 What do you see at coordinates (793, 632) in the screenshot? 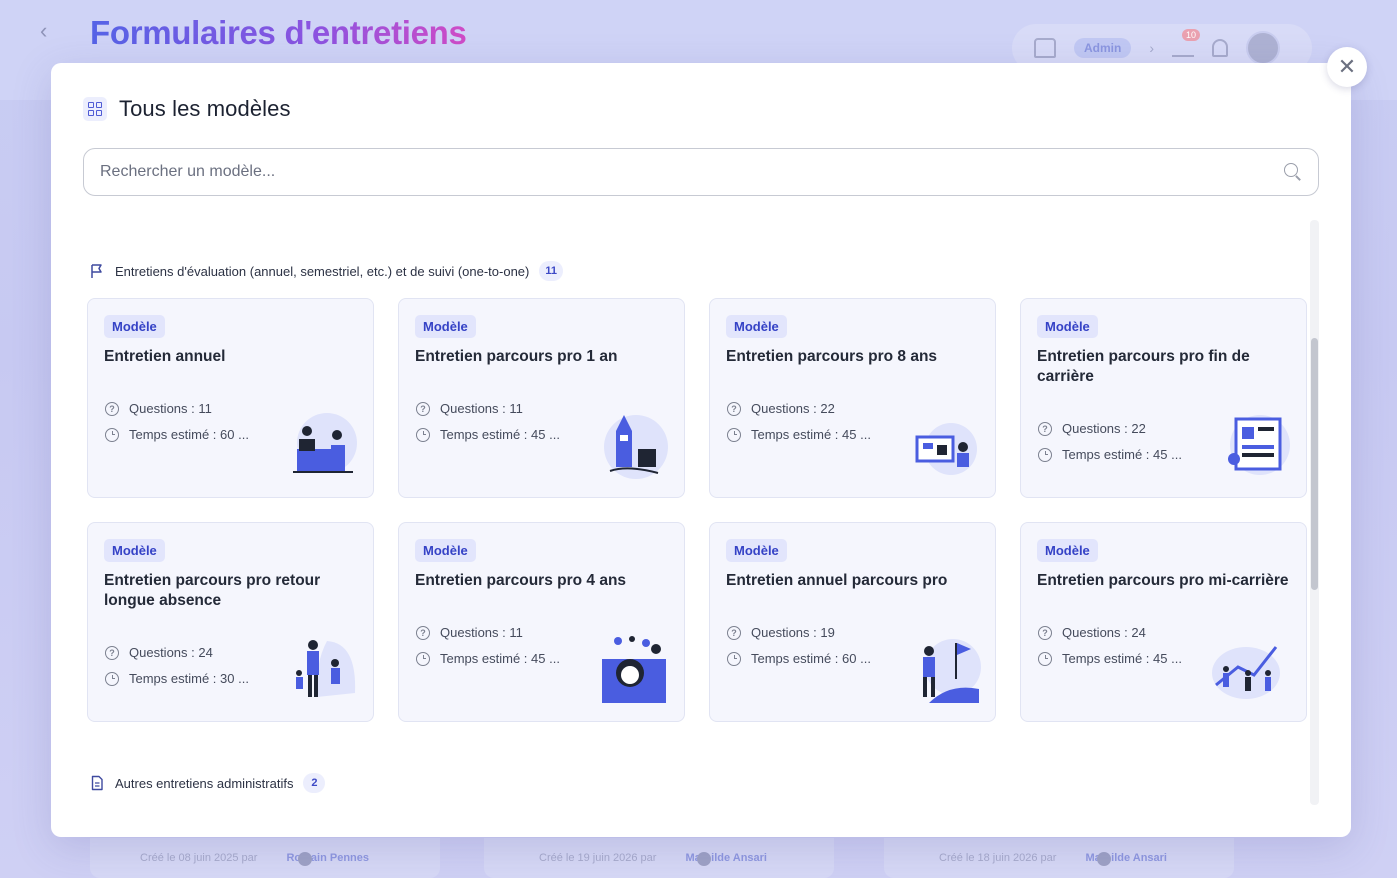
I see `questions-count: Questions : 19` at bounding box center [793, 632].